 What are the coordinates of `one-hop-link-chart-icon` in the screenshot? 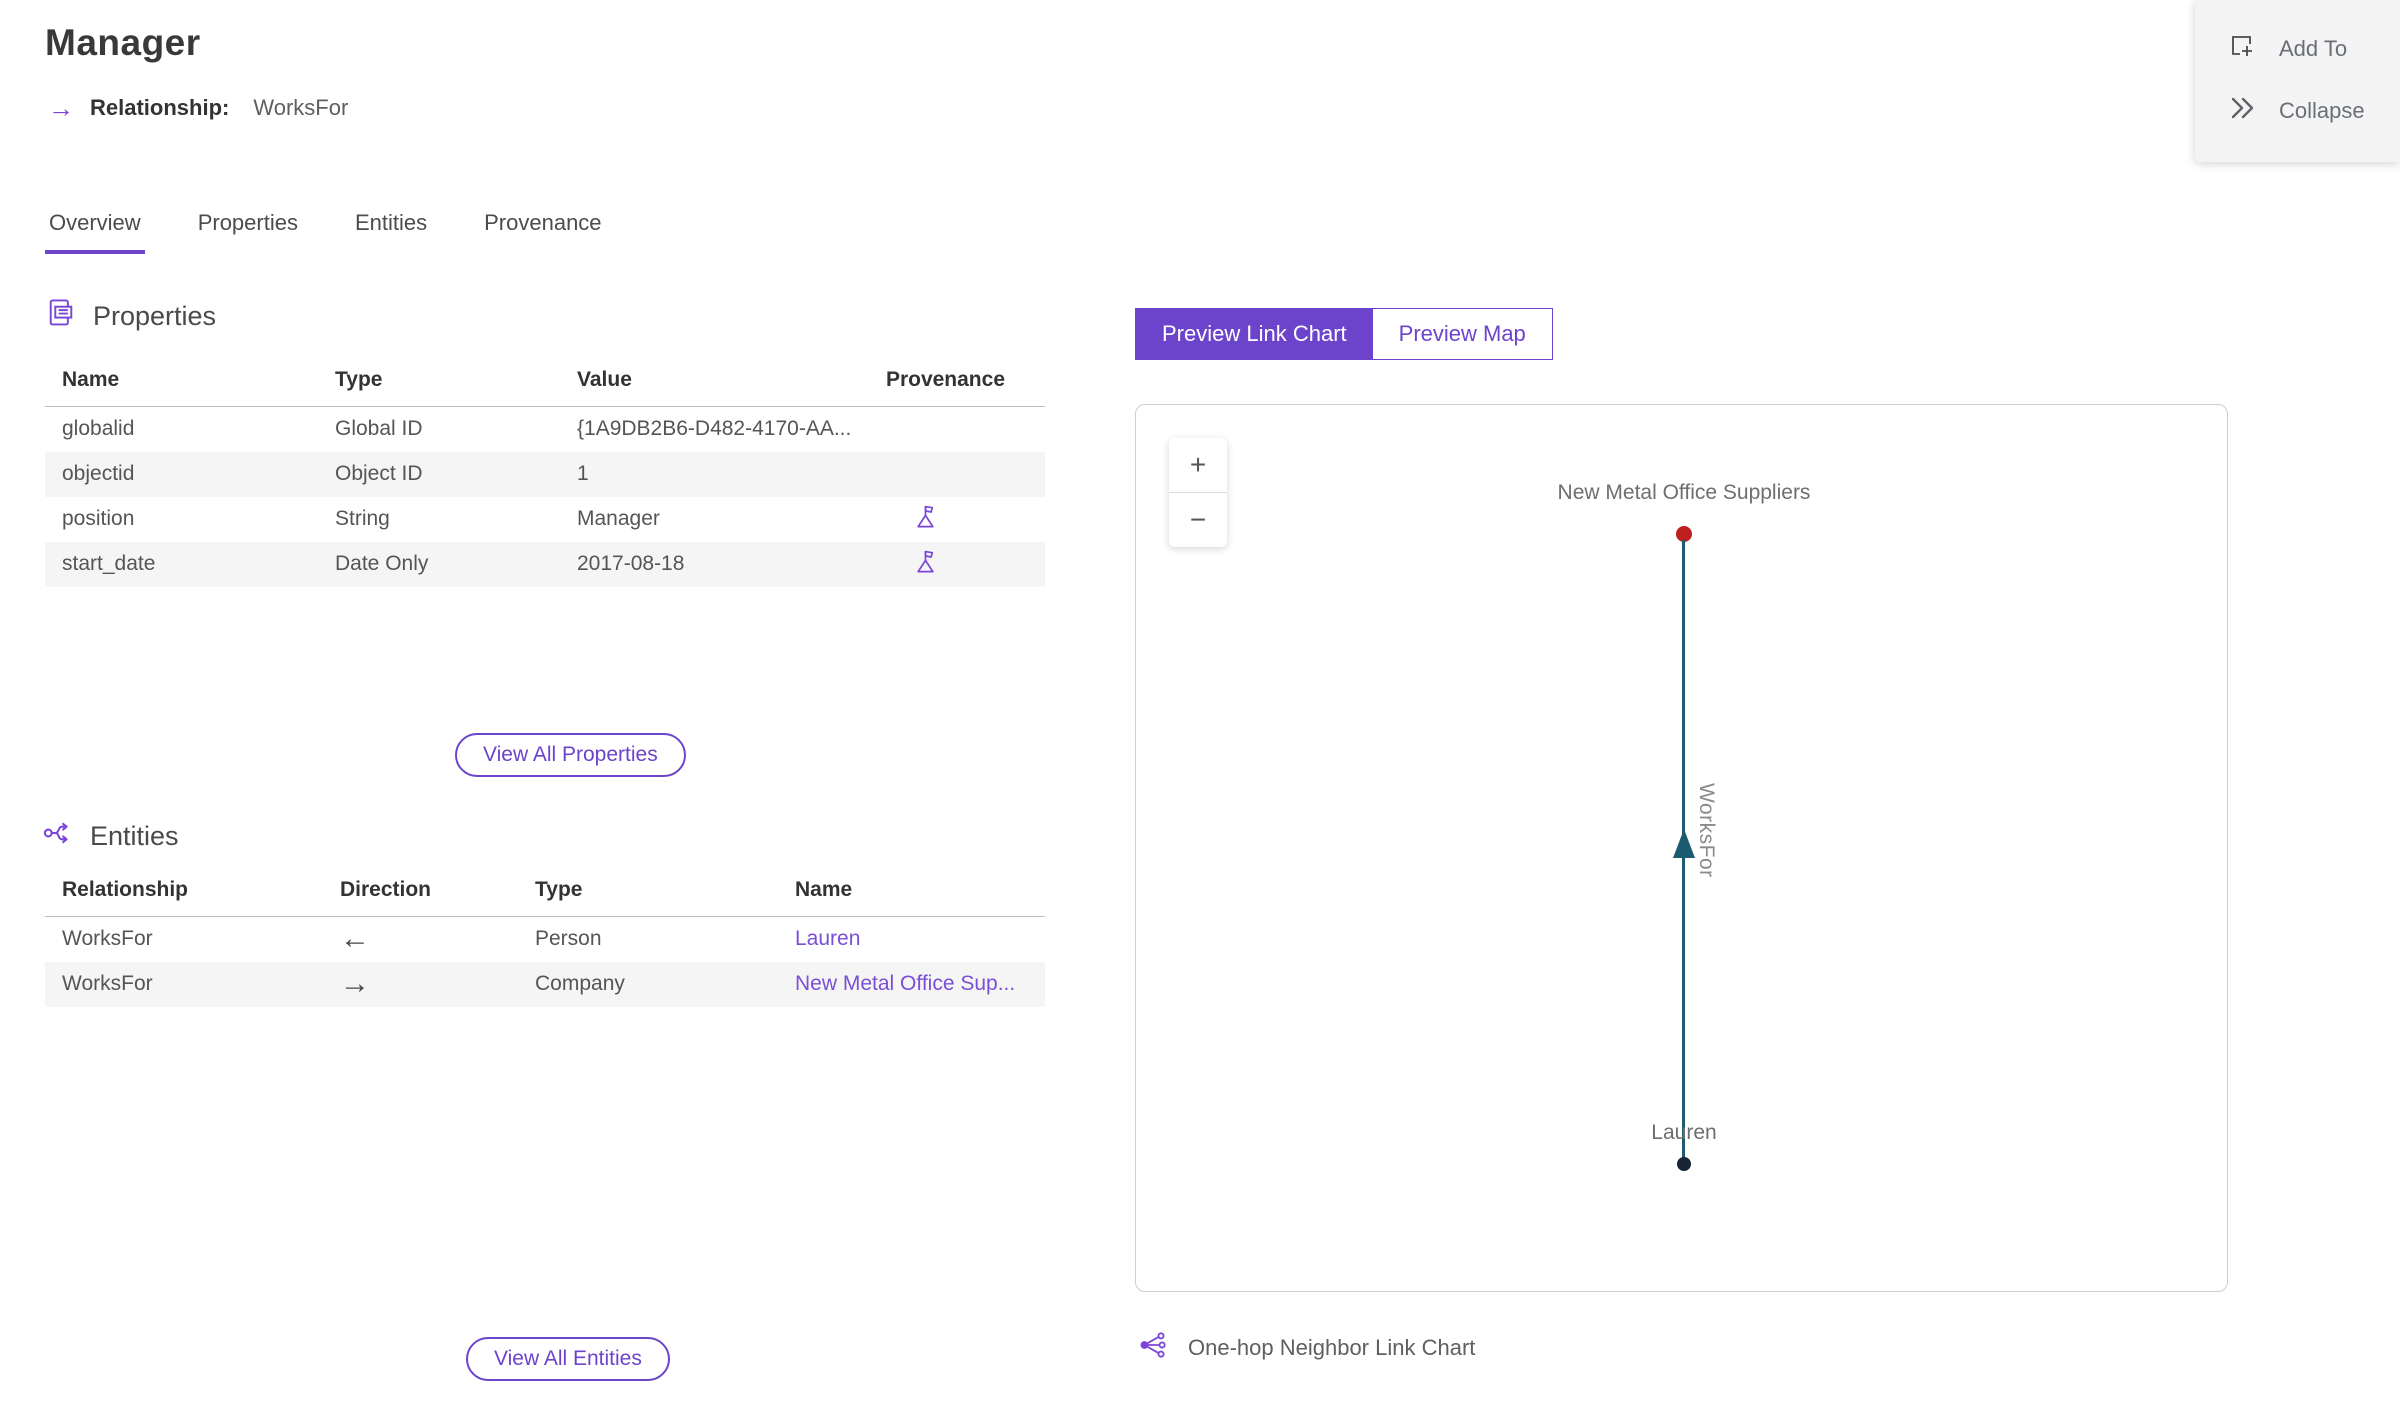 It's located at (1153, 1348).